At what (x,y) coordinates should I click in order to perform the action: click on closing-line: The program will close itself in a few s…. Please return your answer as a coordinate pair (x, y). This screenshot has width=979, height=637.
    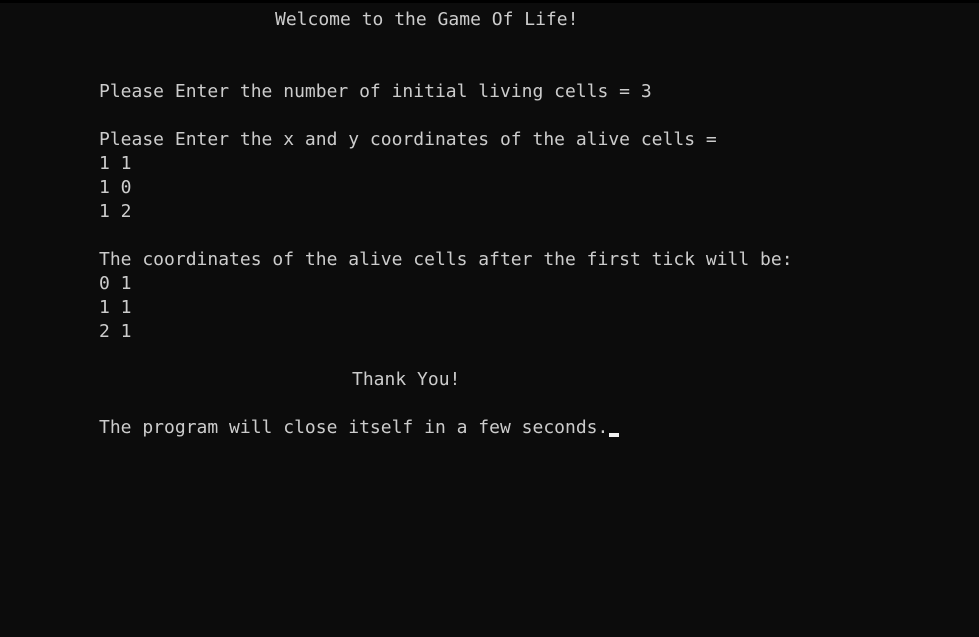
    Looking at the image, I should click on (359, 428).